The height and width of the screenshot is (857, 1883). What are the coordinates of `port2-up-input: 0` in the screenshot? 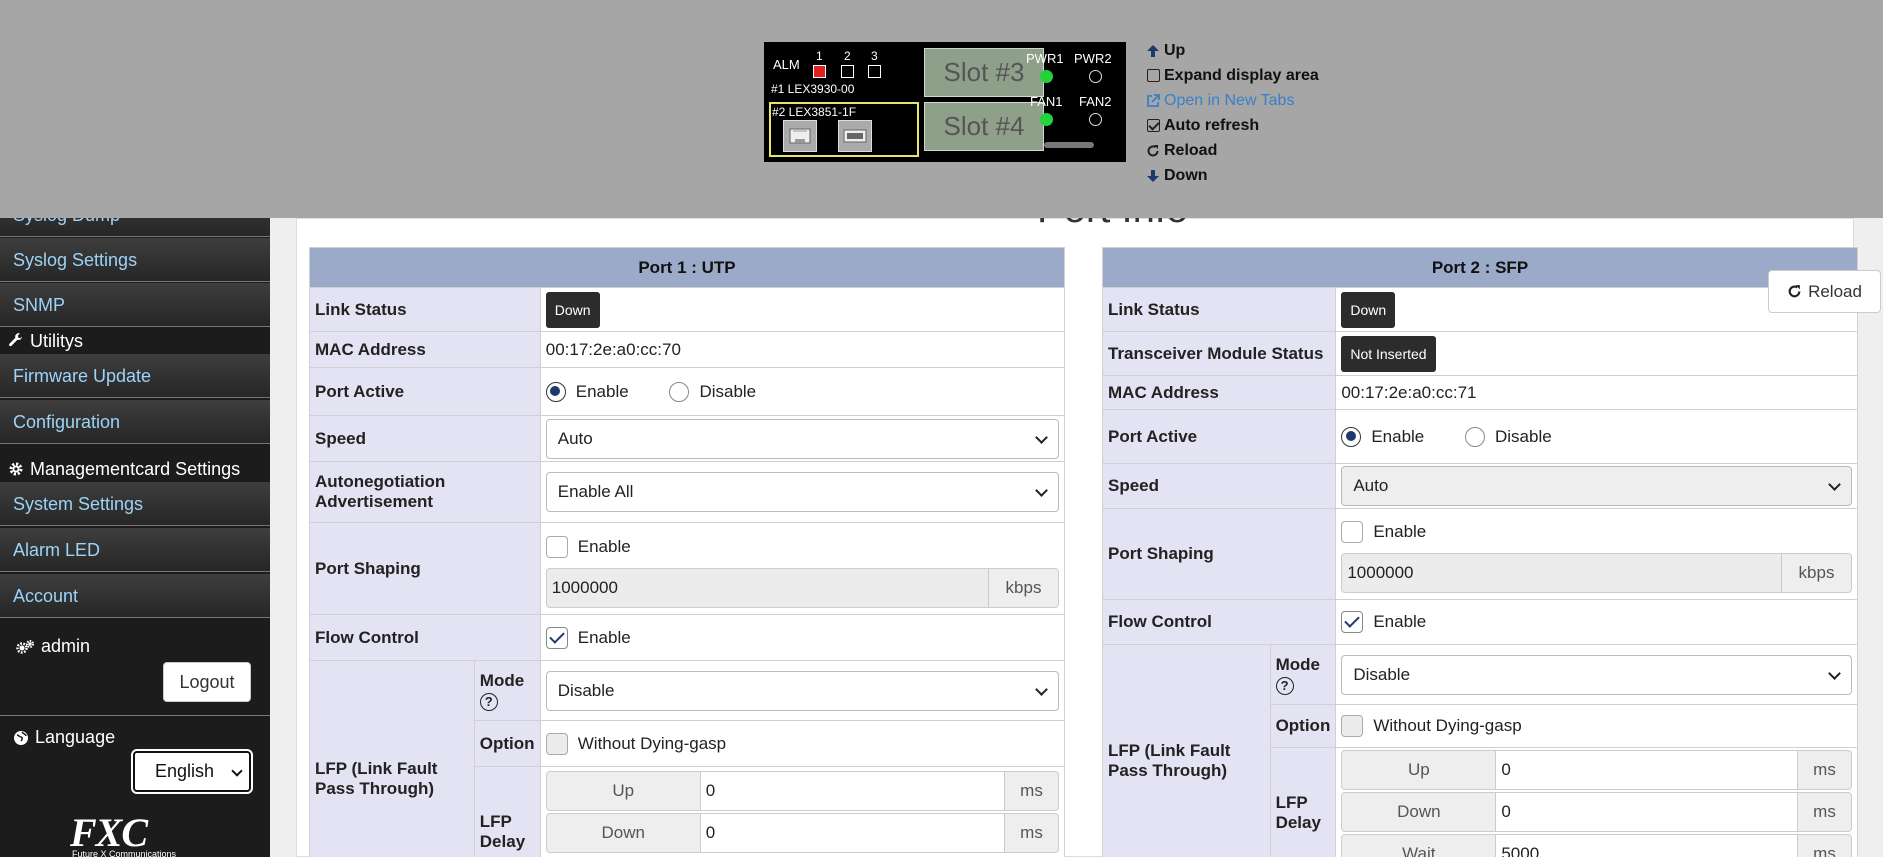 It's located at (1647, 770).